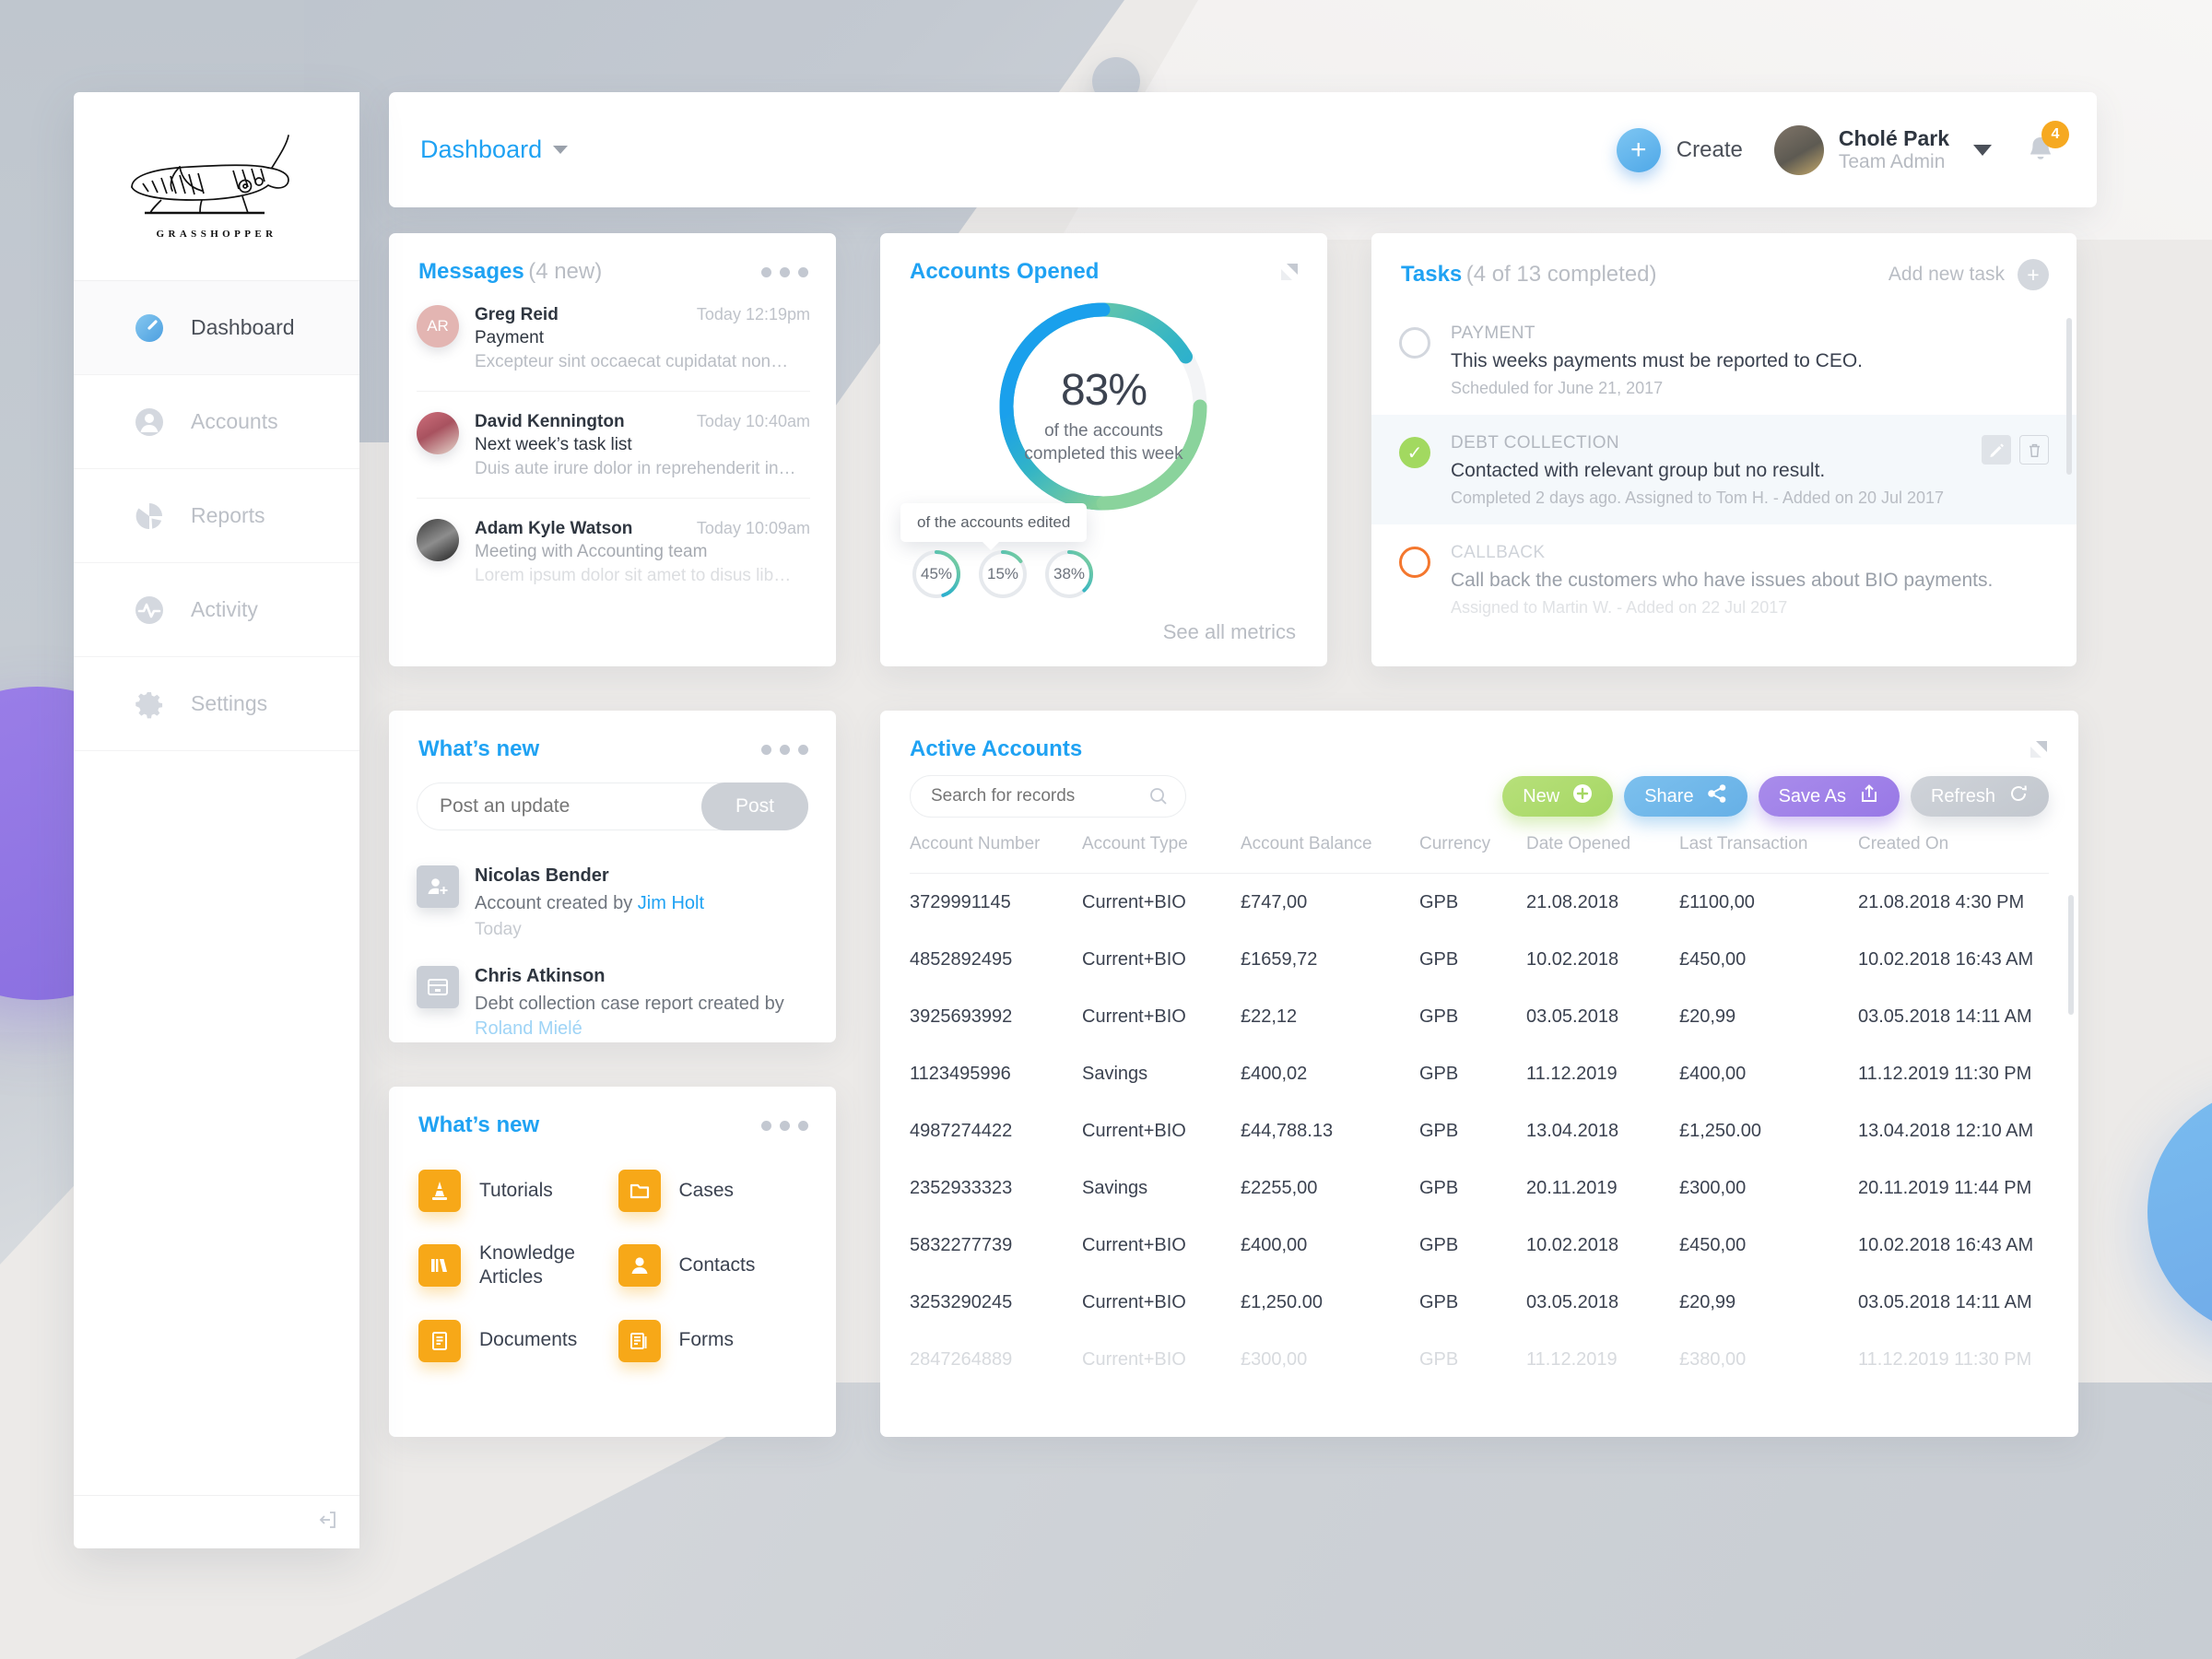 This screenshot has width=2212, height=1659. Describe the element at coordinates (1069, 574) in the screenshot. I see `mini-donut: 38%` at that location.